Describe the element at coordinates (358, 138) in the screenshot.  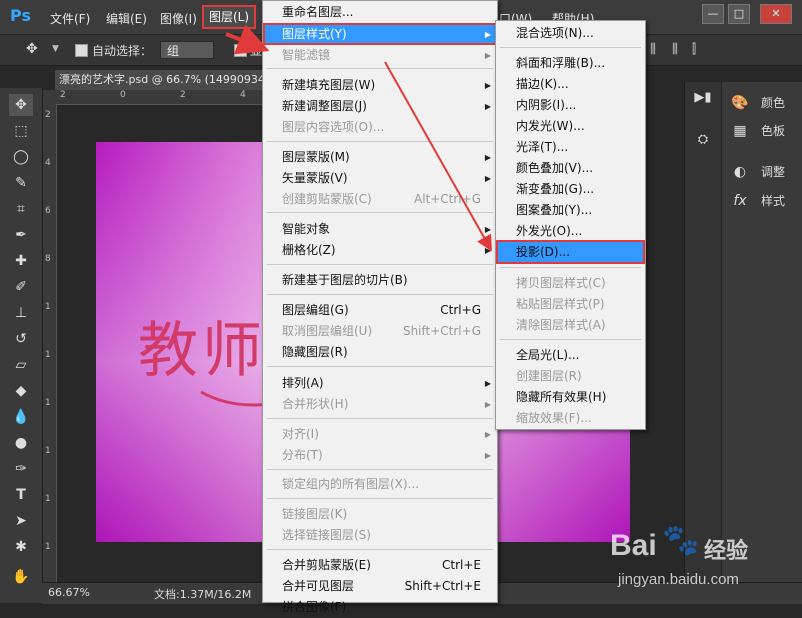
I see `annotation-arrows` at that location.